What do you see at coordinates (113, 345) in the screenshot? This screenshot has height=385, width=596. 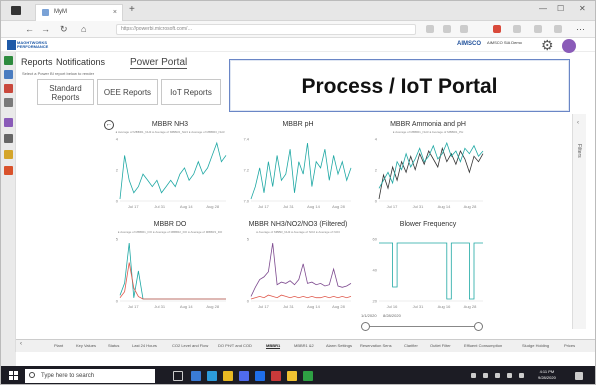 I see `page-tab: Status` at bounding box center [113, 345].